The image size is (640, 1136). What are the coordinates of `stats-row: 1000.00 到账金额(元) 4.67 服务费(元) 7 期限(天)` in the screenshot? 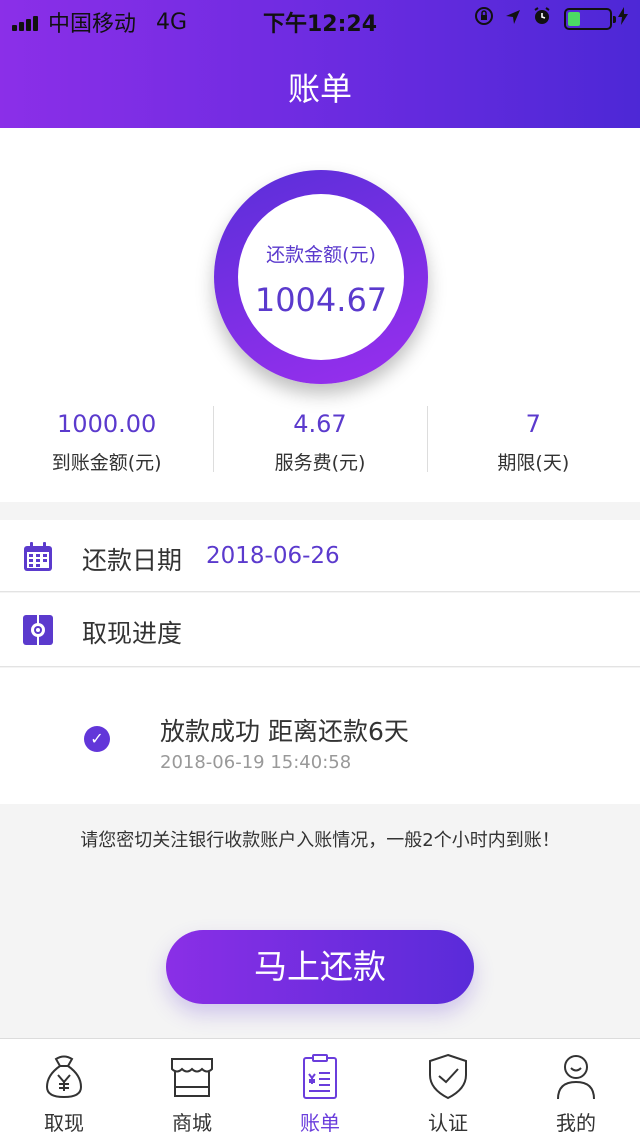 It's located at (320, 440).